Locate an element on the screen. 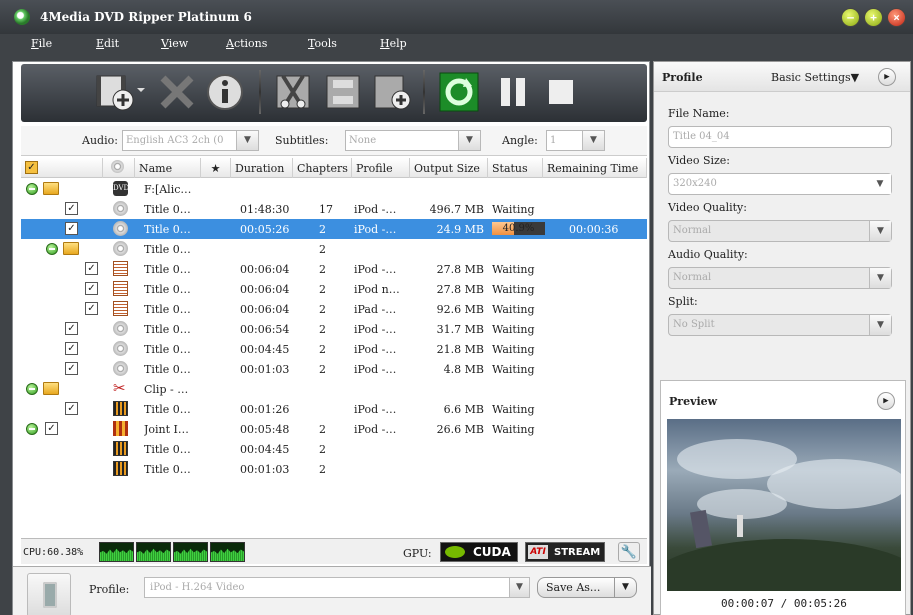 The width and height of the screenshot is (913, 615). type-column is located at coordinates (119, 168).